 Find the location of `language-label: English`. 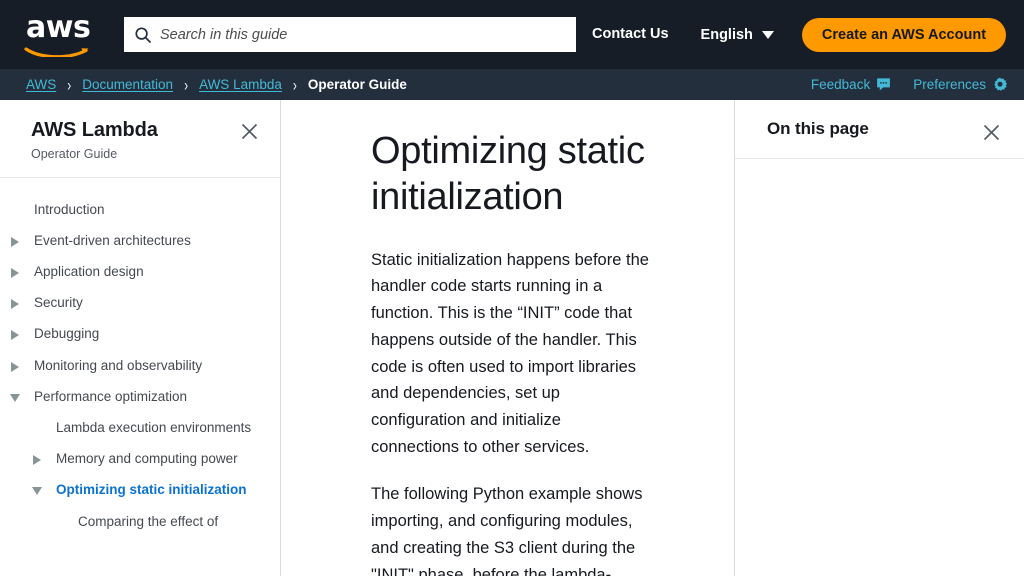

language-label: English is located at coordinates (726, 34).